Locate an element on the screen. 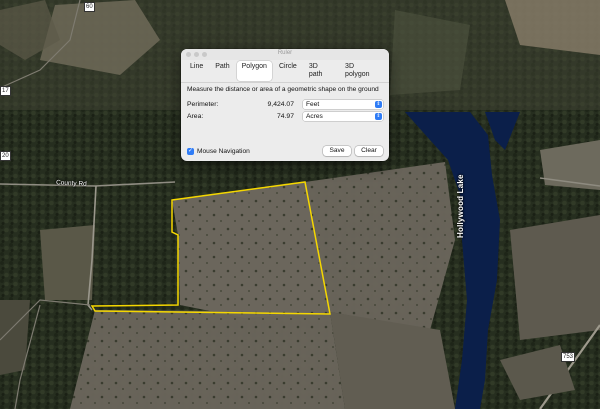  route-shield: 17 is located at coordinates (5, 91).